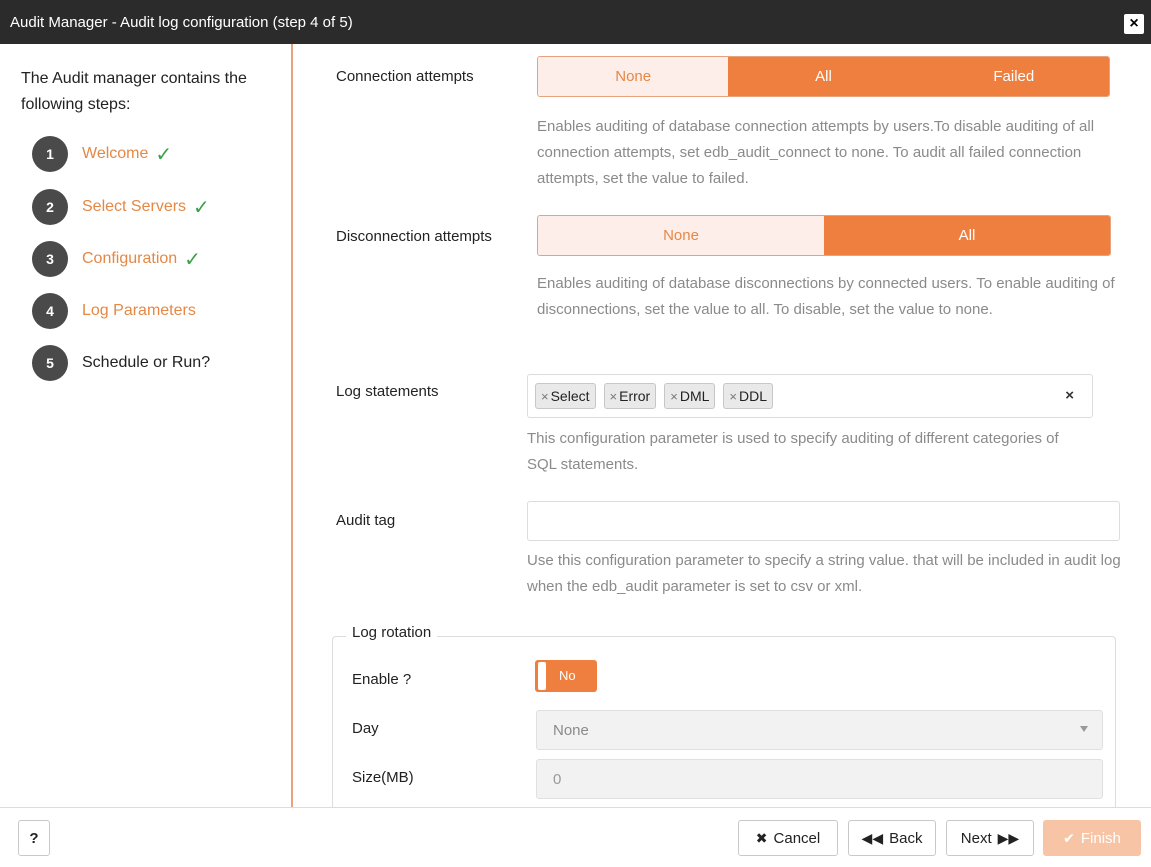  I want to click on close-icon: ×, so click(1134, 23).